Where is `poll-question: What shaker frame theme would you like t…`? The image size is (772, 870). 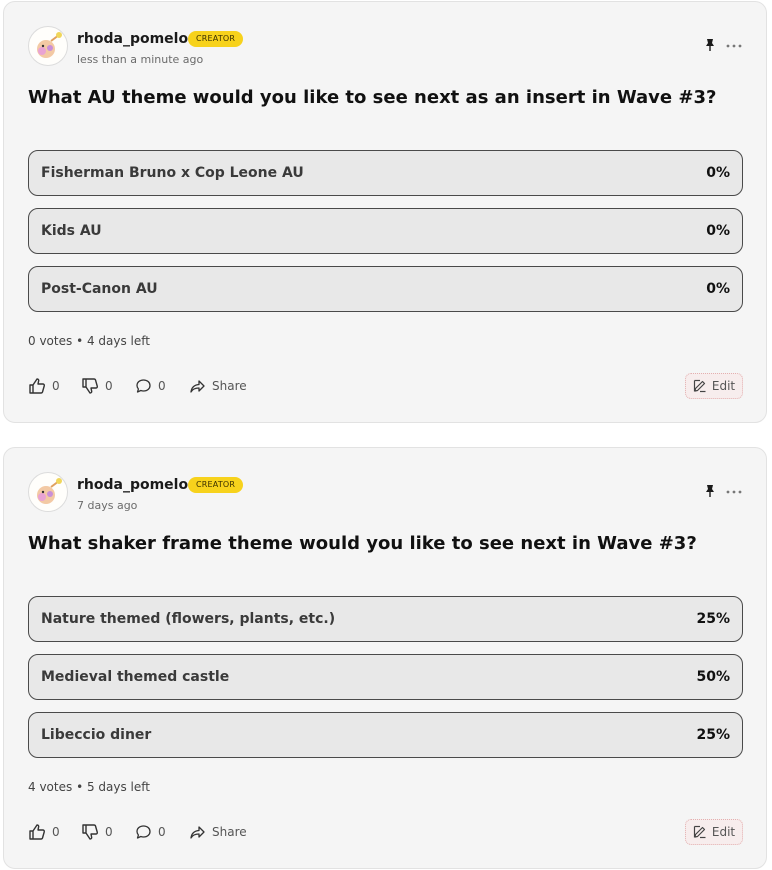
poll-question: What shaker frame theme would you like t… is located at coordinates (362, 543).